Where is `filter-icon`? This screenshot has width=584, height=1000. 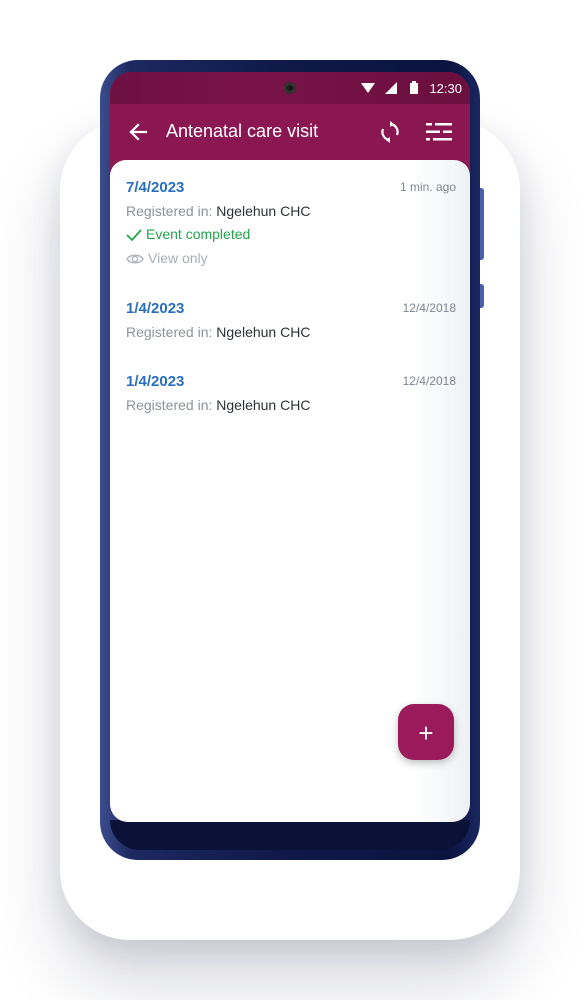 filter-icon is located at coordinates (439, 132).